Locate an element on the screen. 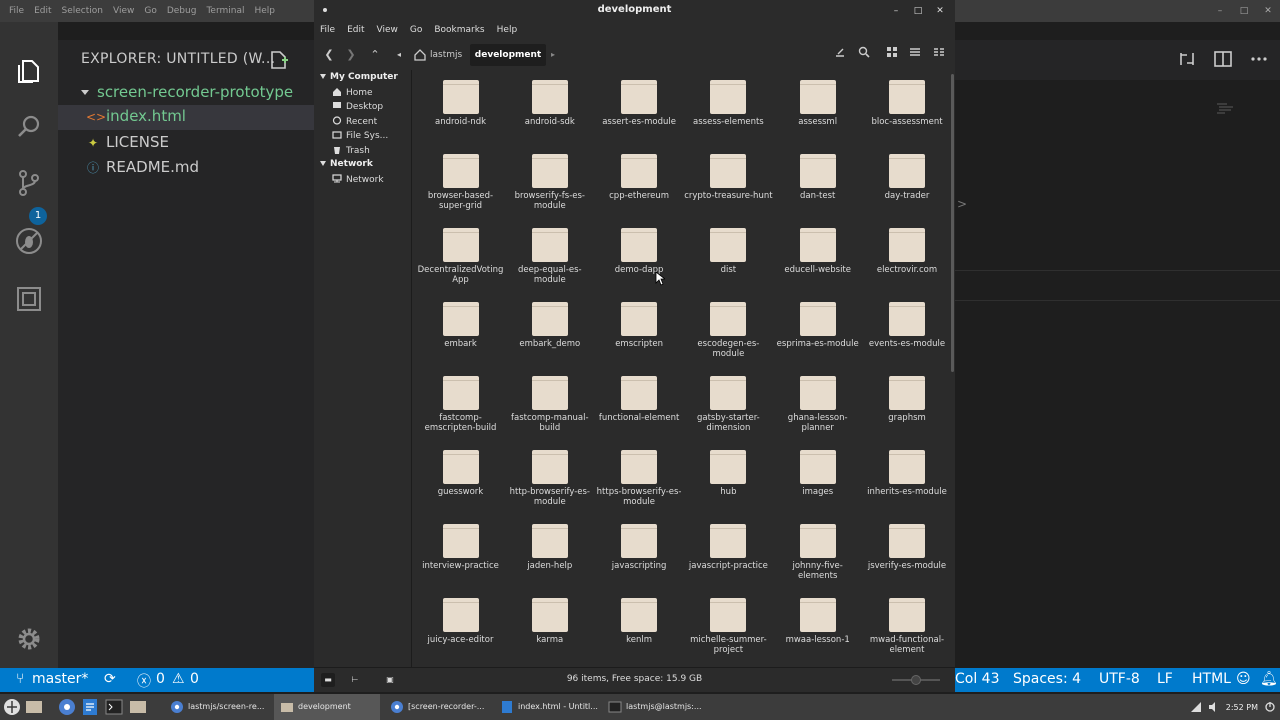  sidebar-section-my-computer: My Computer is located at coordinates (359, 77).